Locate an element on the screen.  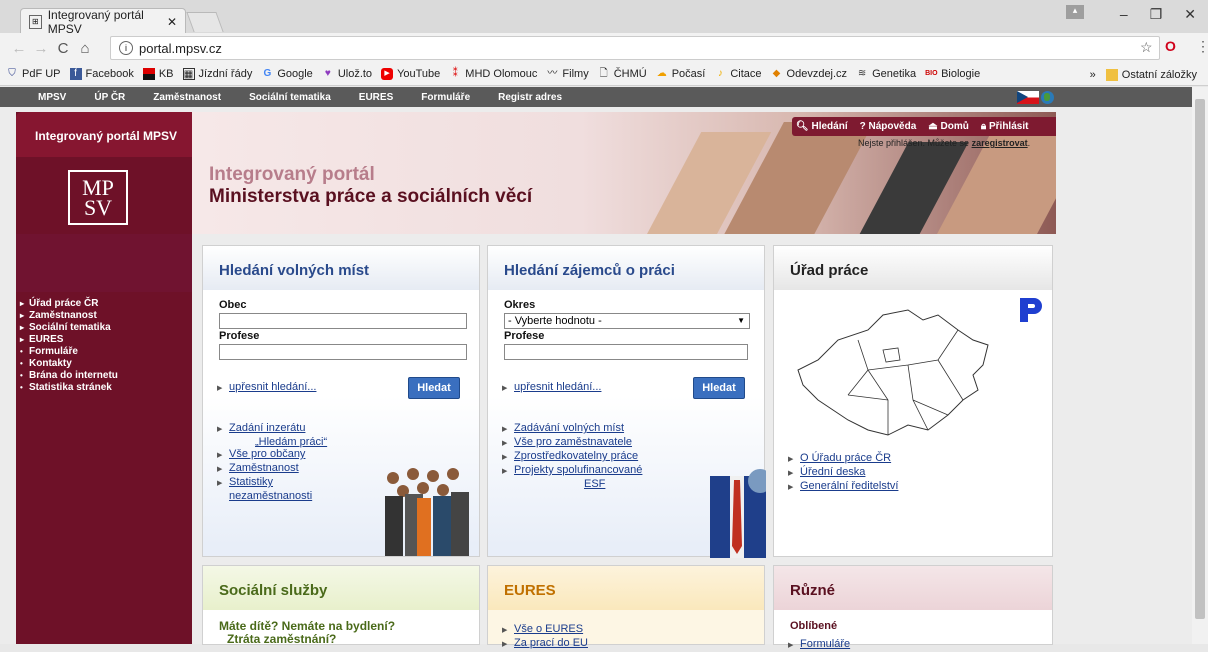
post-vacancy-link: Zadávání volných míst is located at coordinates (569, 428).